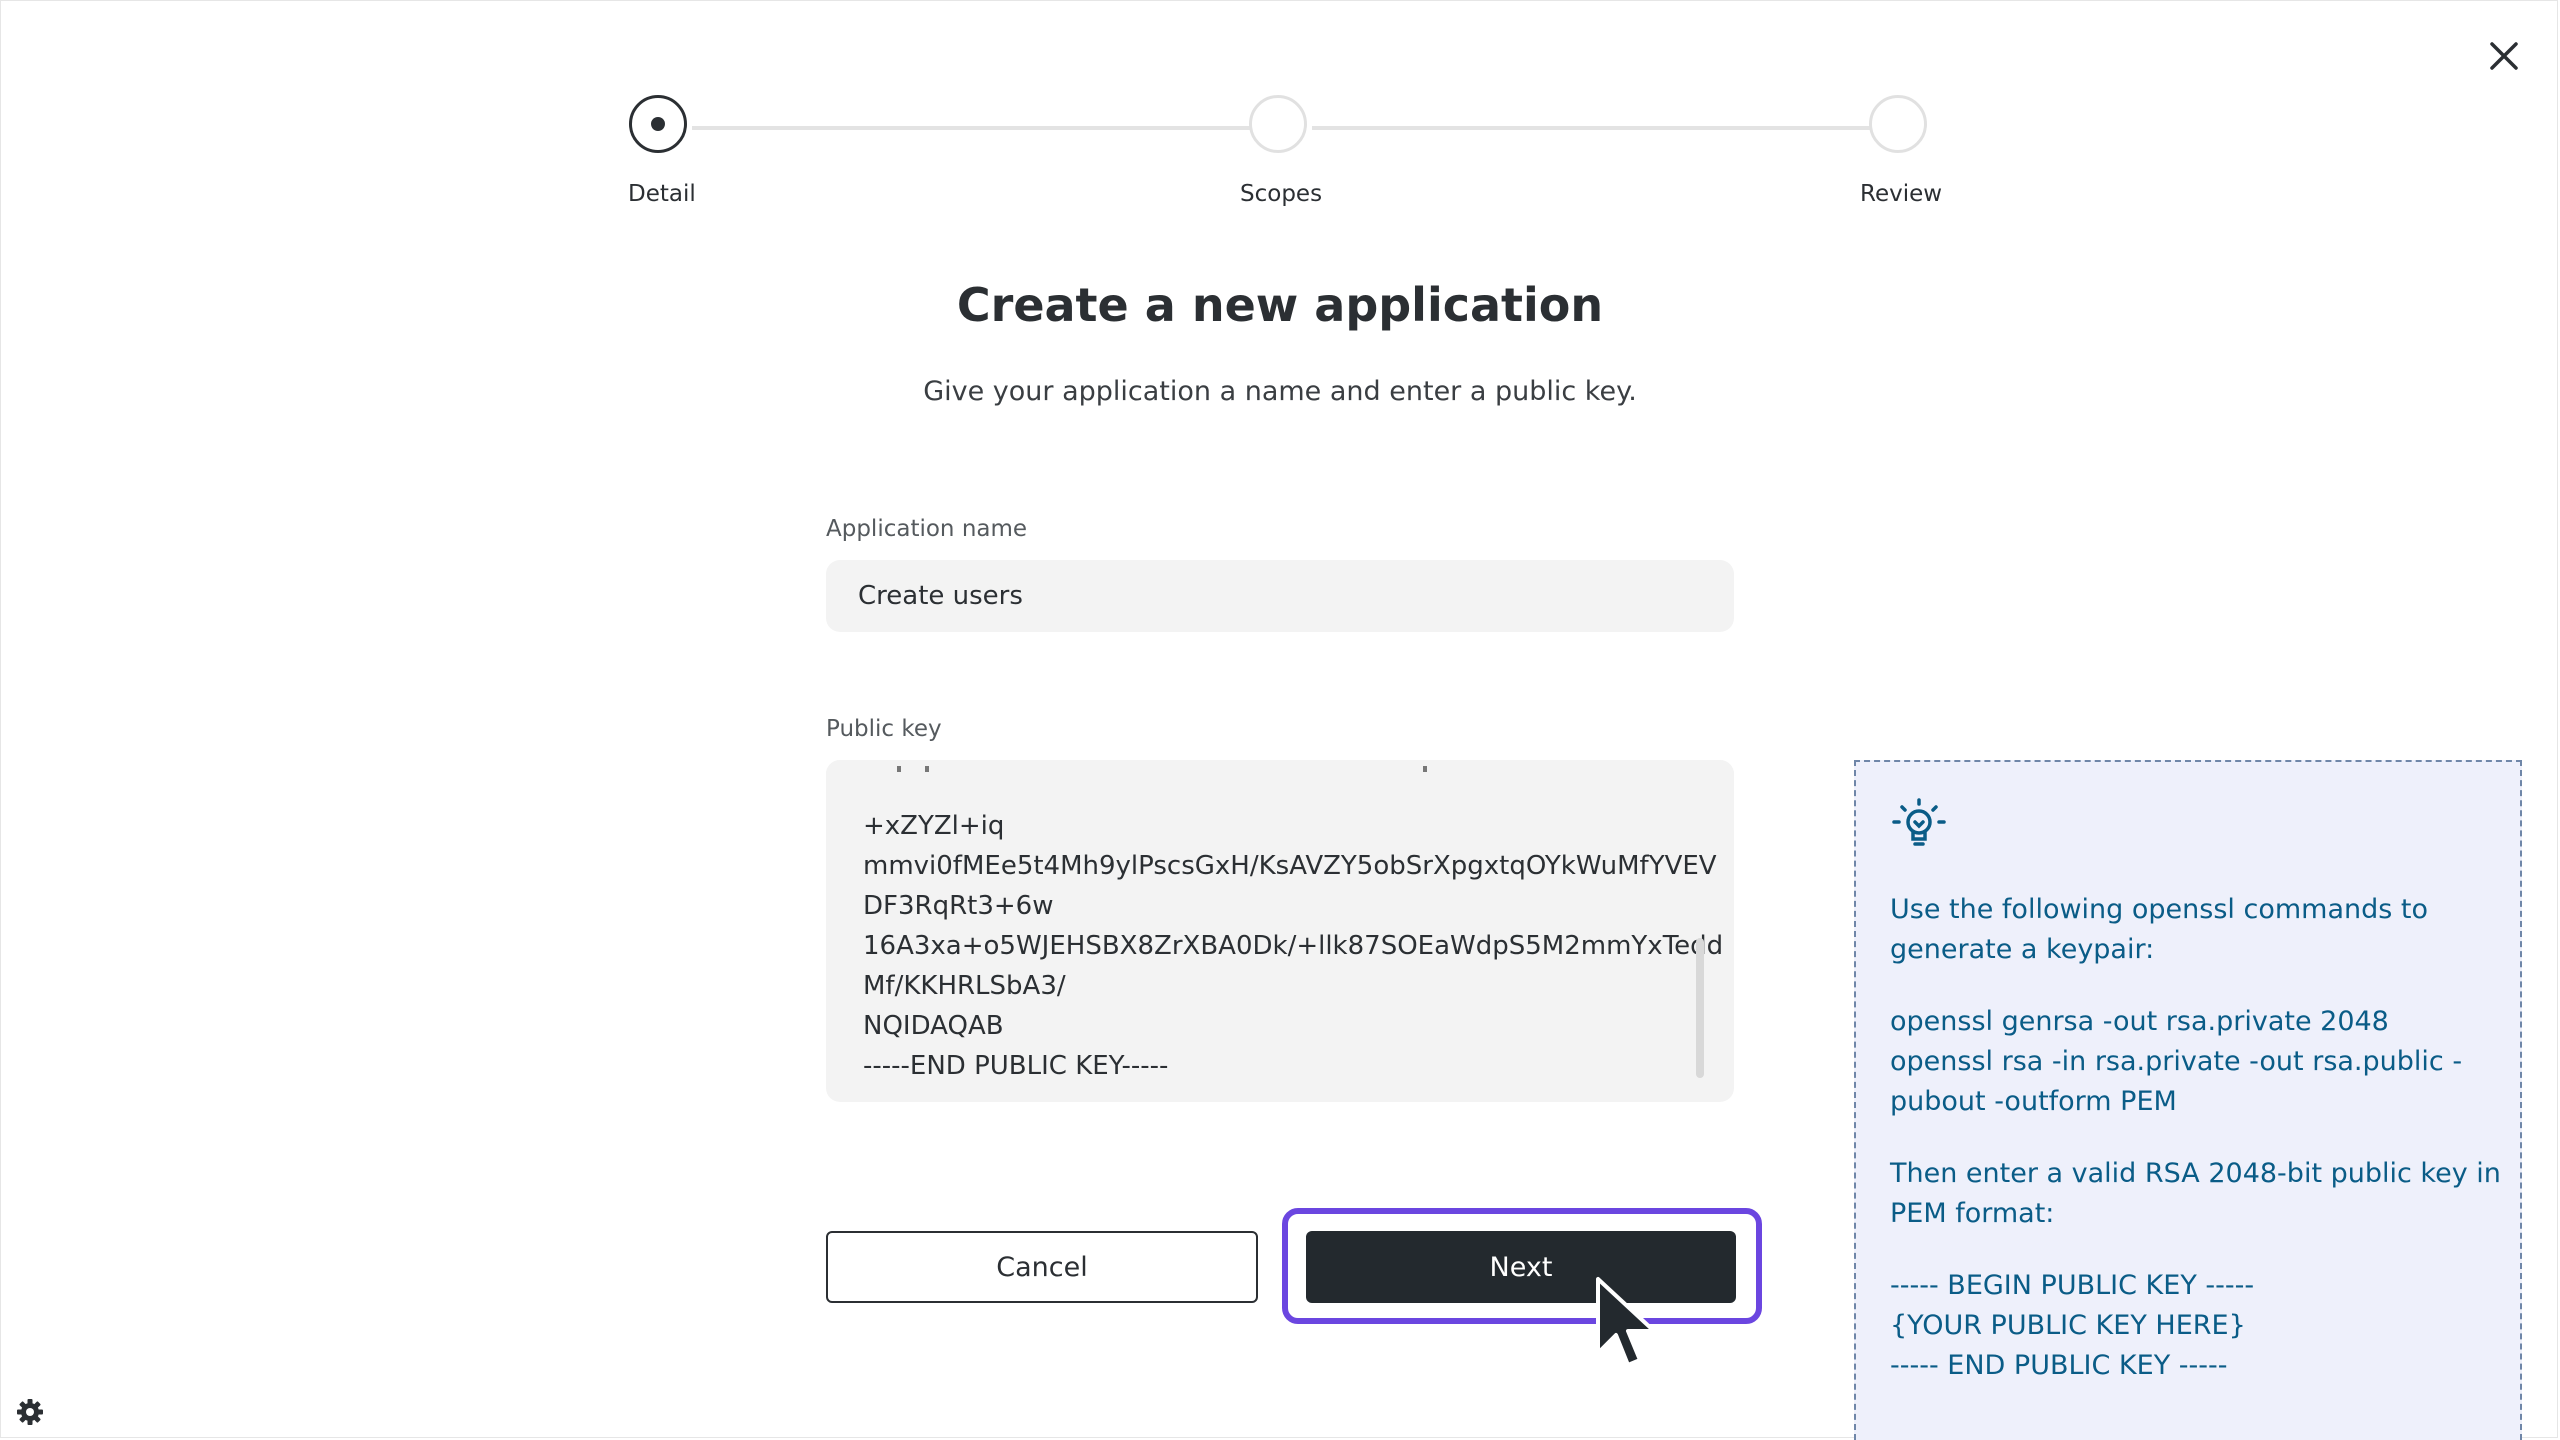 The height and width of the screenshot is (1440, 2560). What do you see at coordinates (1280, 305) in the screenshot?
I see `page-title: Create a new application` at bounding box center [1280, 305].